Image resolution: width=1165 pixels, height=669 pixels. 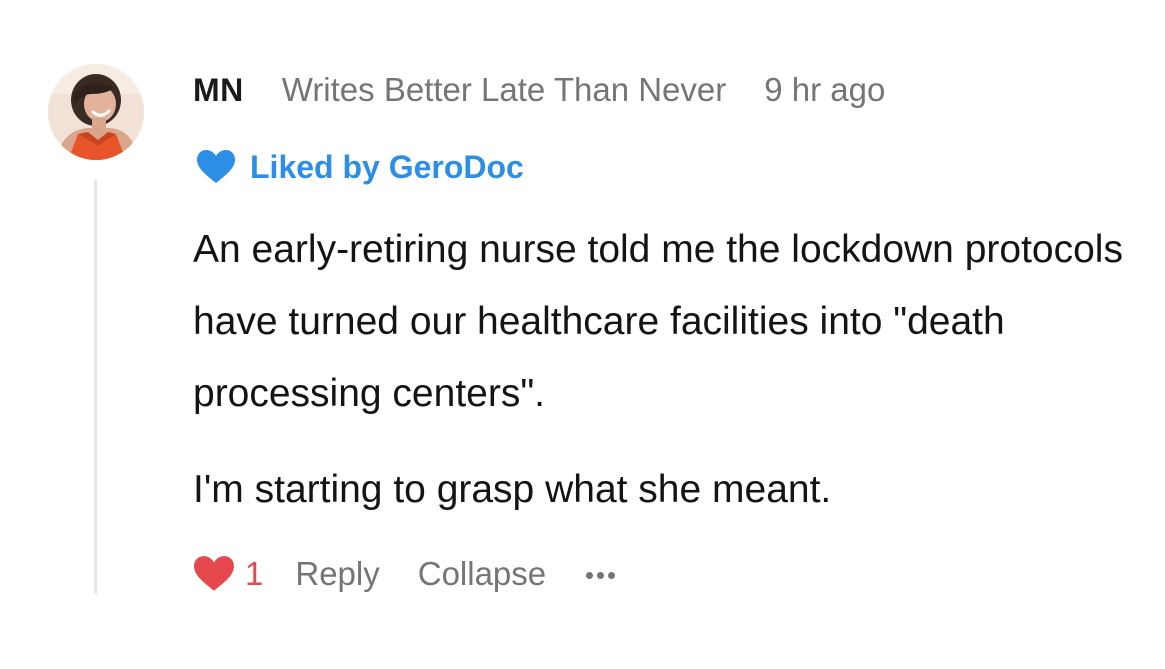 I want to click on reply-button: Reply, so click(x=337, y=574).